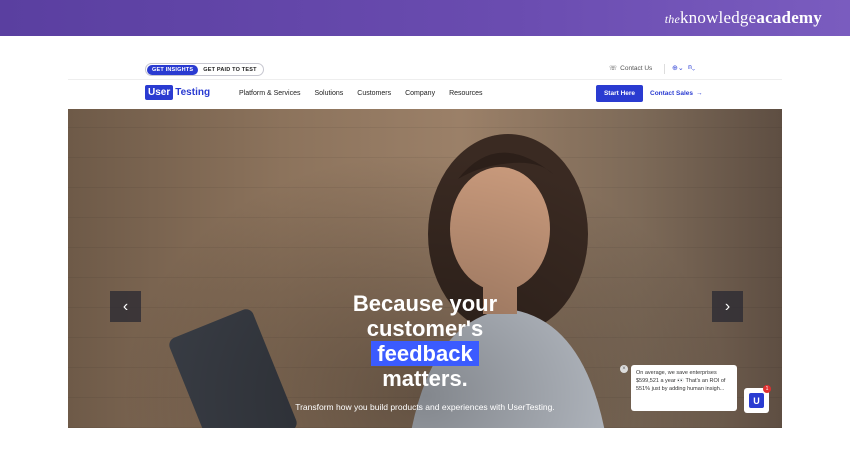 The height and width of the screenshot is (450, 850). I want to click on brand-prefix: the, so click(672, 19).